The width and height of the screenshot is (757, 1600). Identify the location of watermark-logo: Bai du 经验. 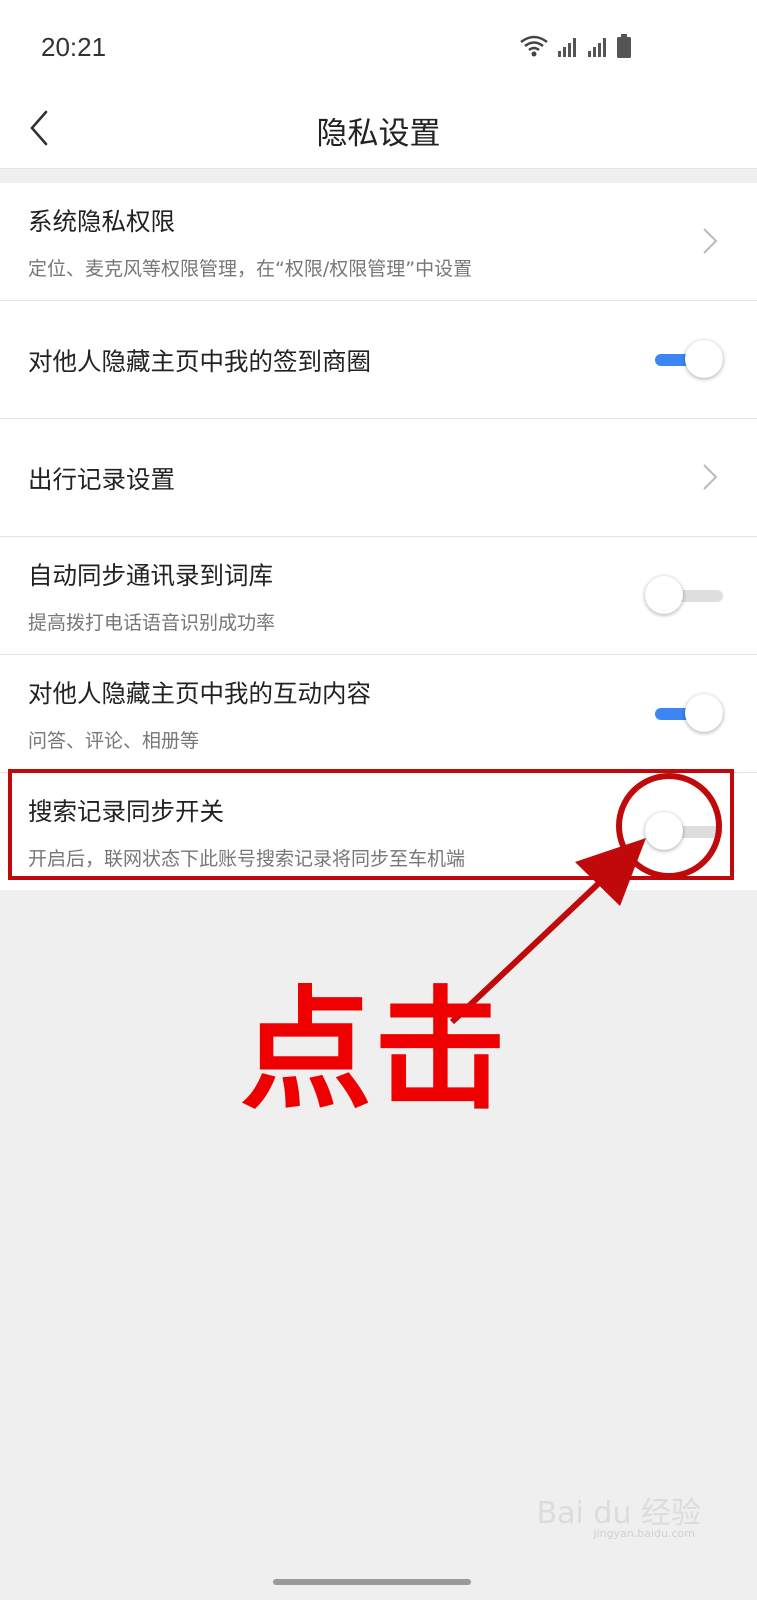
(618, 1513).